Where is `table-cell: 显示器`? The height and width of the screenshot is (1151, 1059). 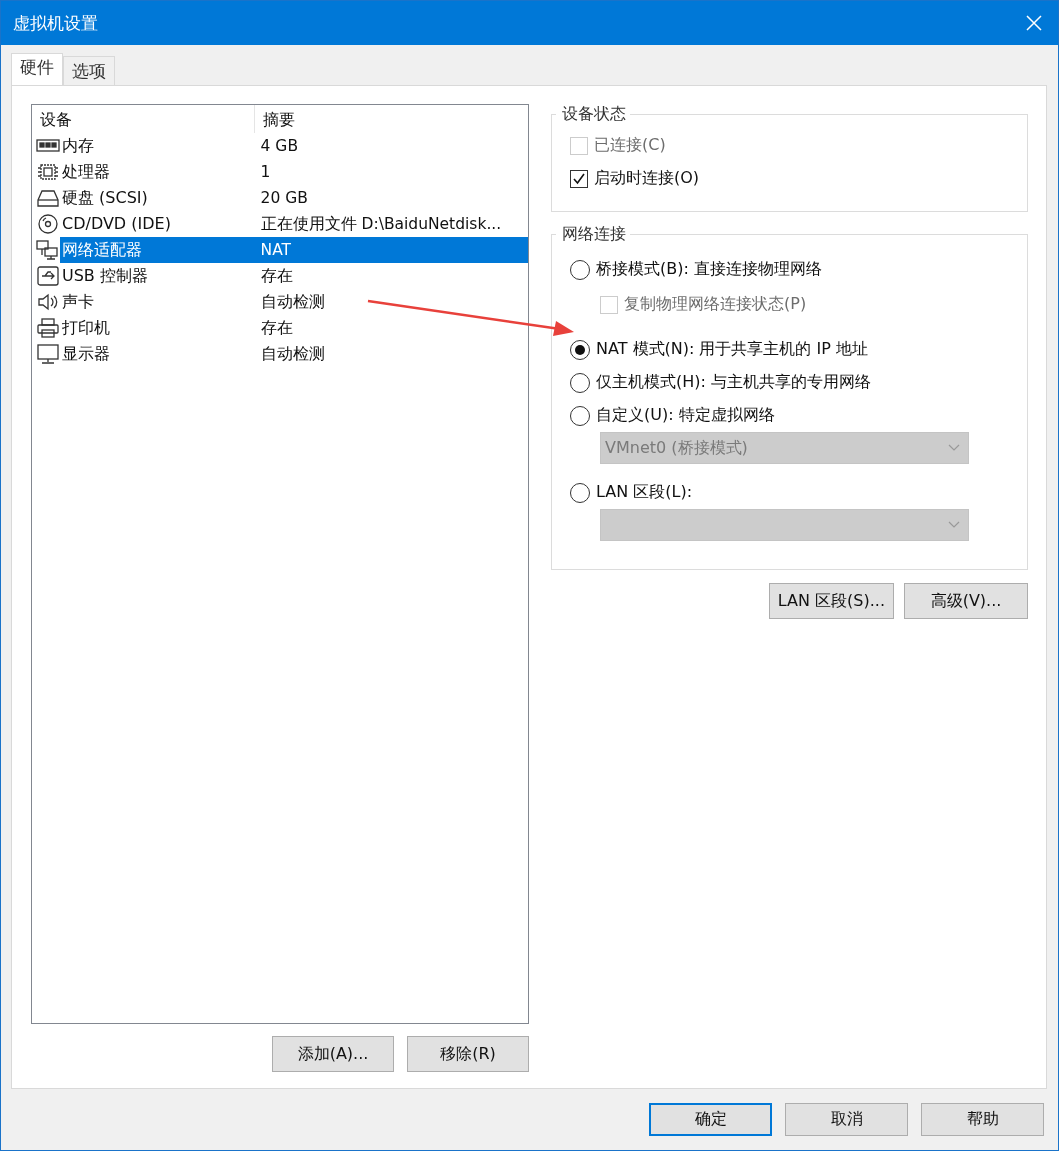
table-cell: 显示器 is located at coordinates (160, 354).